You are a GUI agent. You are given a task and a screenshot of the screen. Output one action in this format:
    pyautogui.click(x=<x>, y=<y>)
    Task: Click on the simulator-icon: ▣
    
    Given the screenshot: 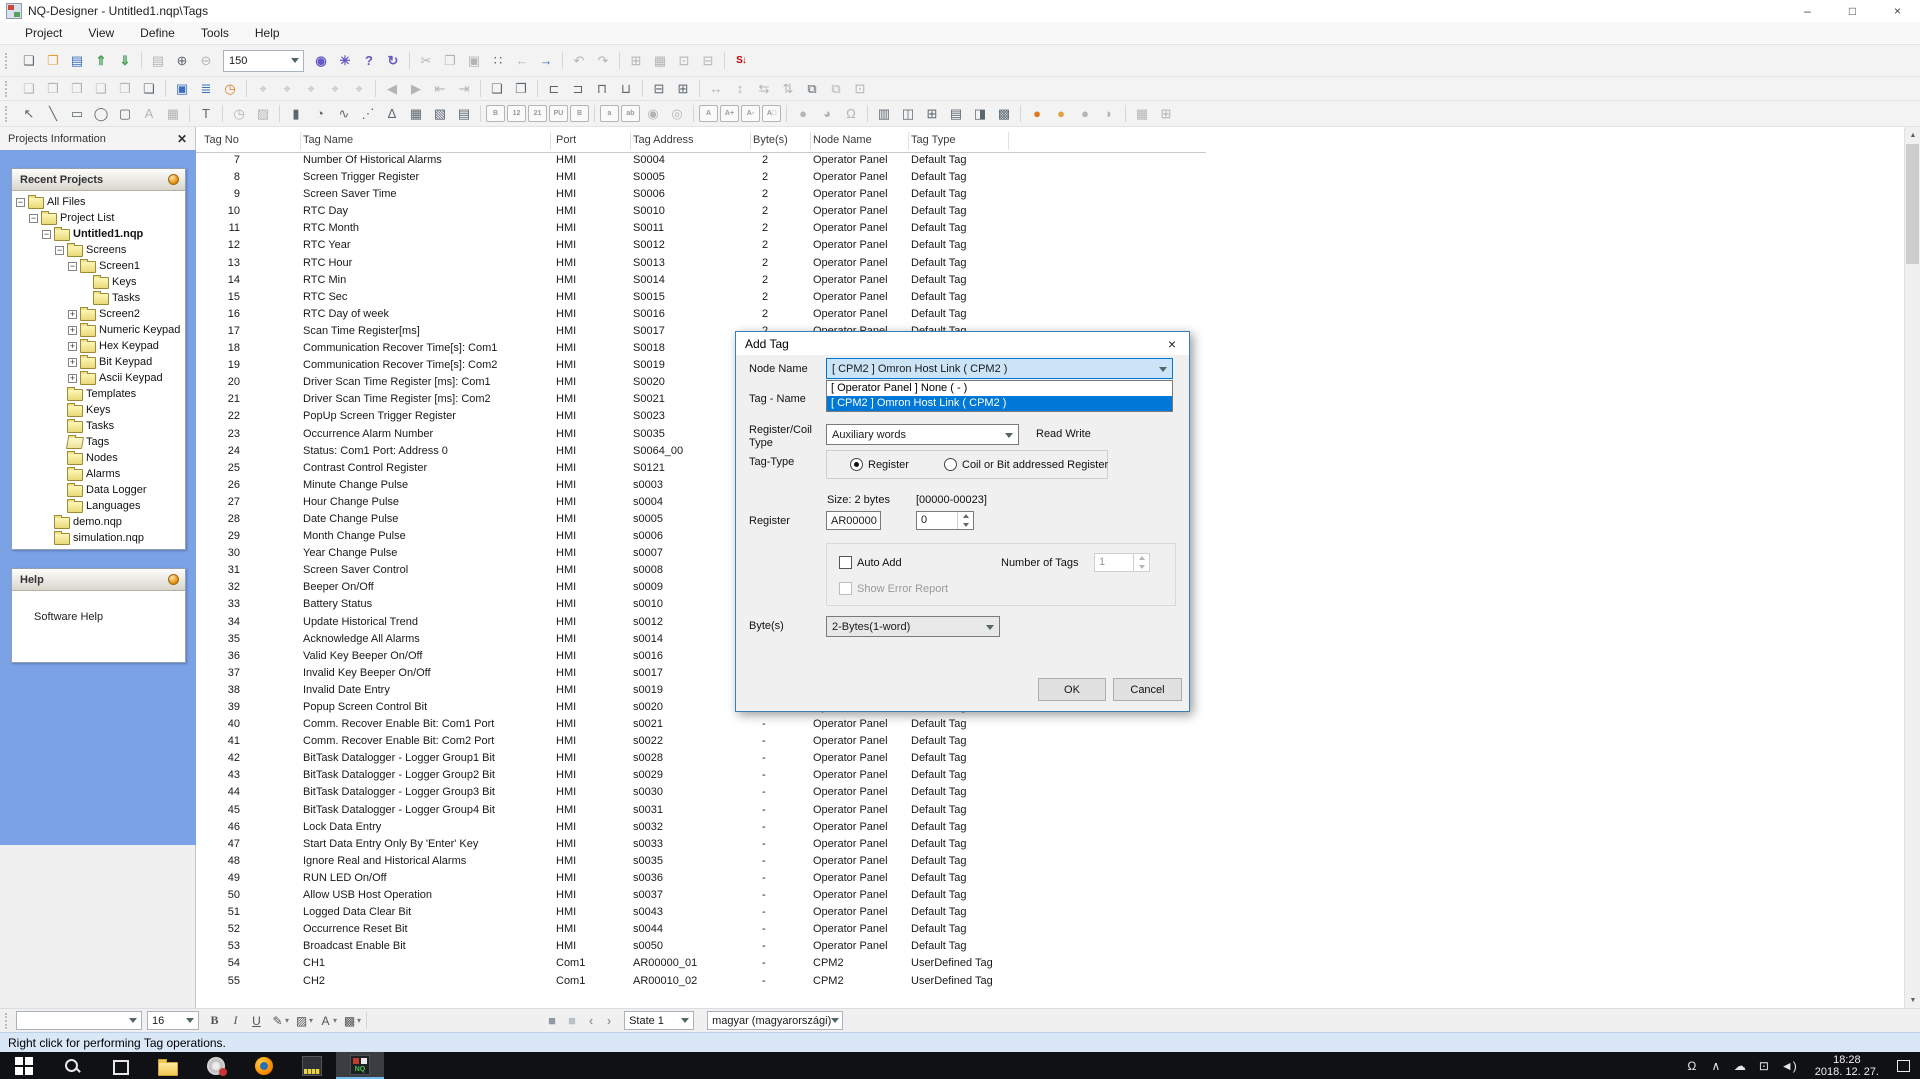 What is the action you would take?
    pyautogui.click(x=182, y=88)
    